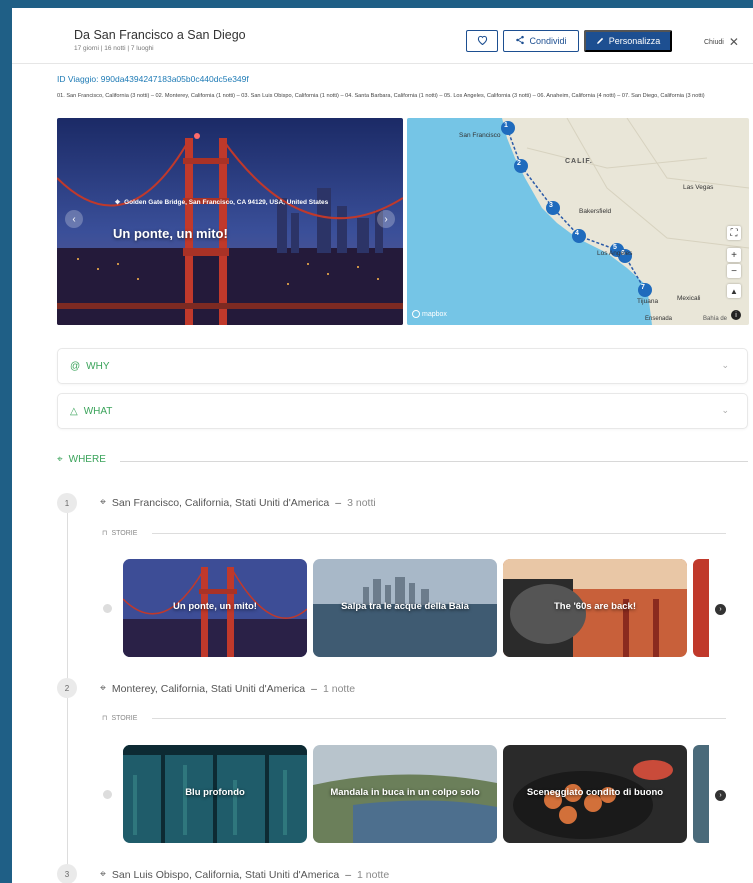 The image size is (753, 883). Describe the element at coordinates (361, 502) in the screenshot. I see `stop-nights: 3 notti` at that location.